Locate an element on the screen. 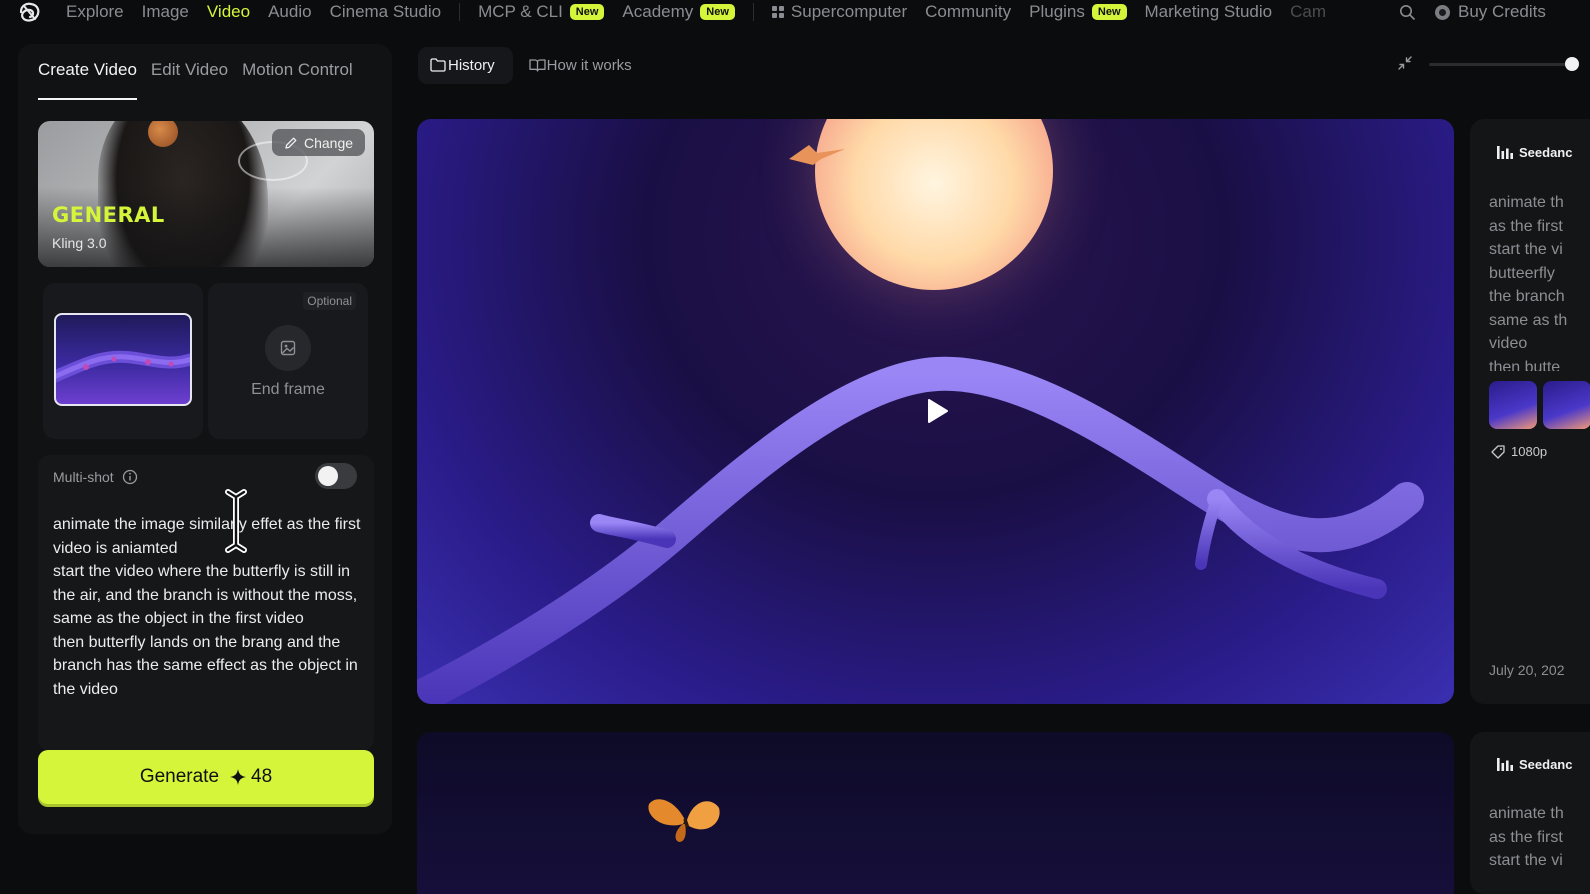  model-category-title: GENERAL is located at coordinates (108, 215).